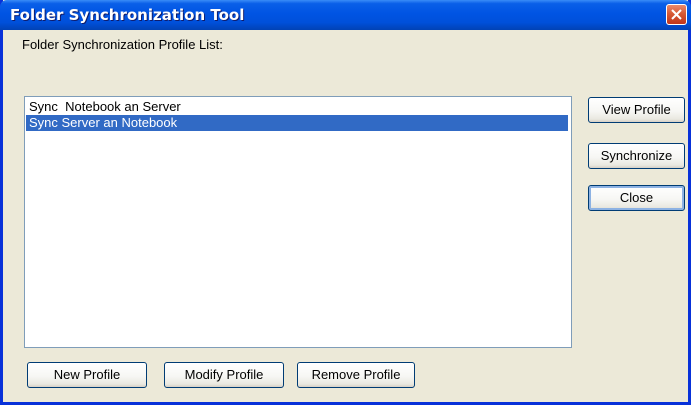 This screenshot has width=691, height=405. I want to click on close-x-icon, so click(676, 14).